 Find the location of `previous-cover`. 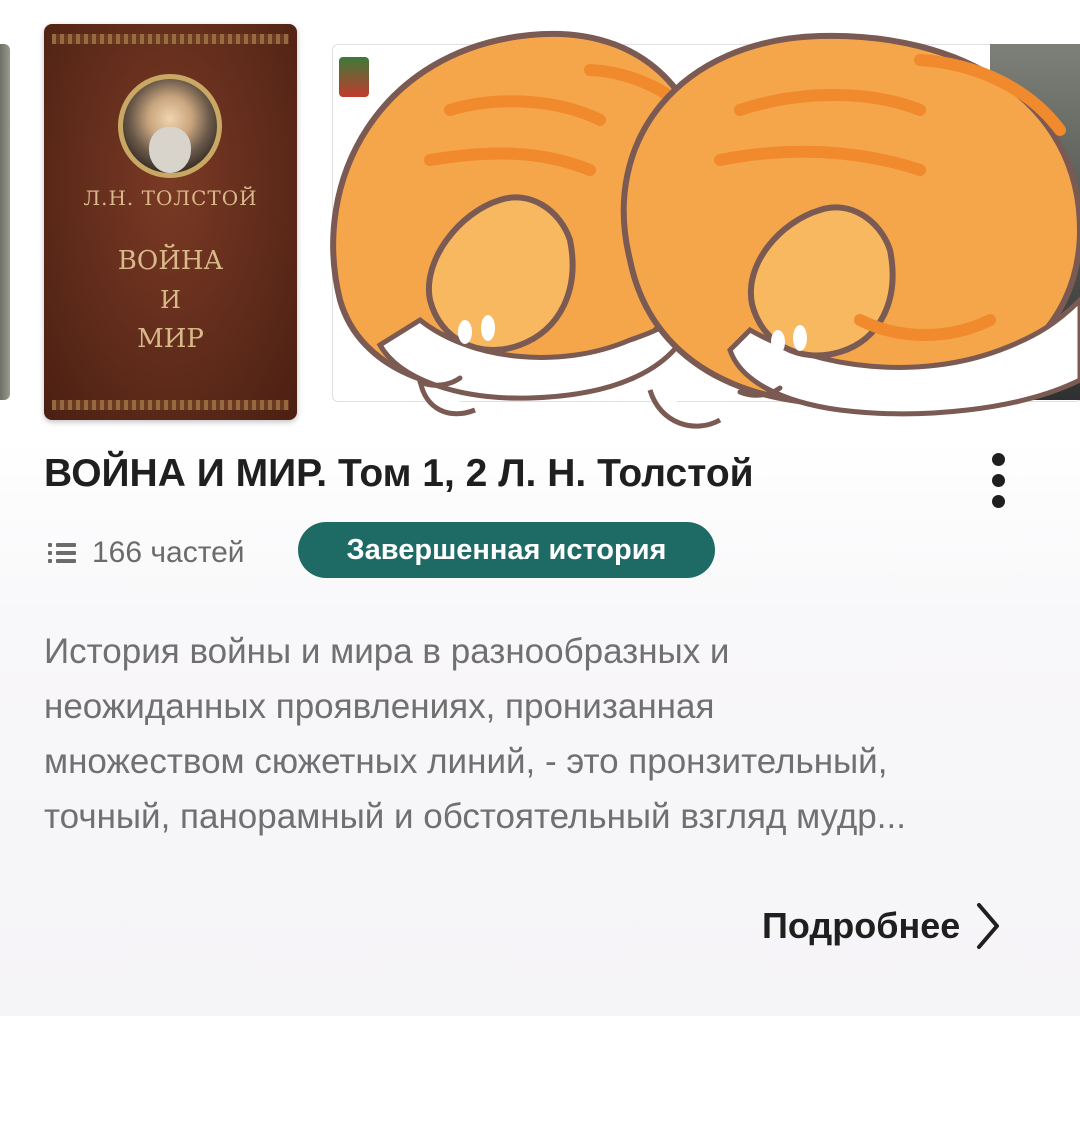

previous-cover is located at coordinates (5, 222).